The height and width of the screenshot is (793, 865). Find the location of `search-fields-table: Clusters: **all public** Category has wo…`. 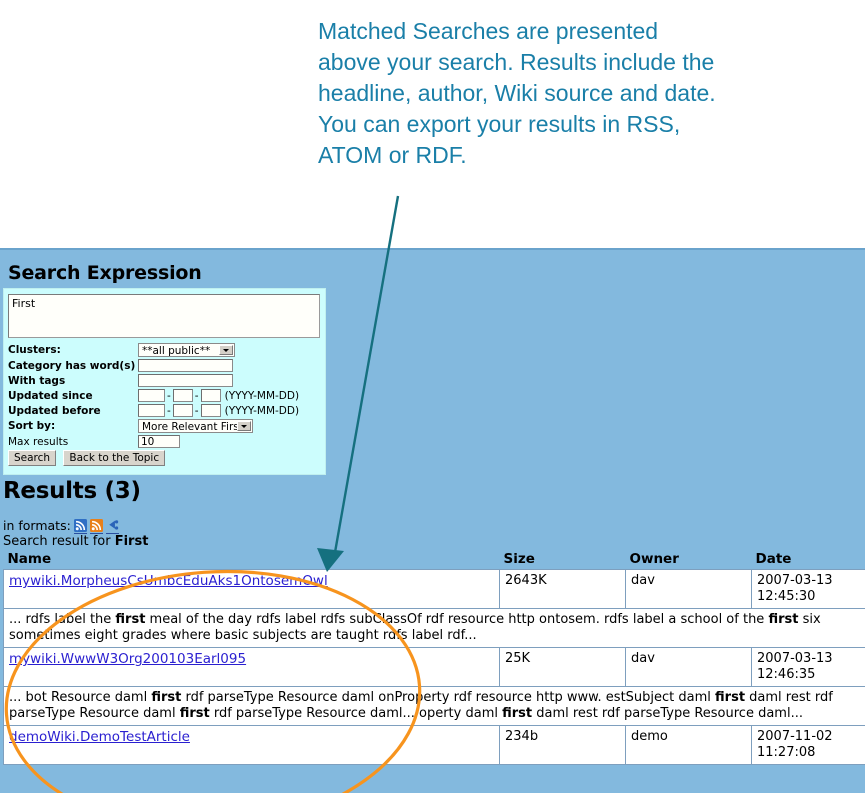

search-fields-table: Clusters: **all public** Category has wo… is located at coordinates (153, 405).